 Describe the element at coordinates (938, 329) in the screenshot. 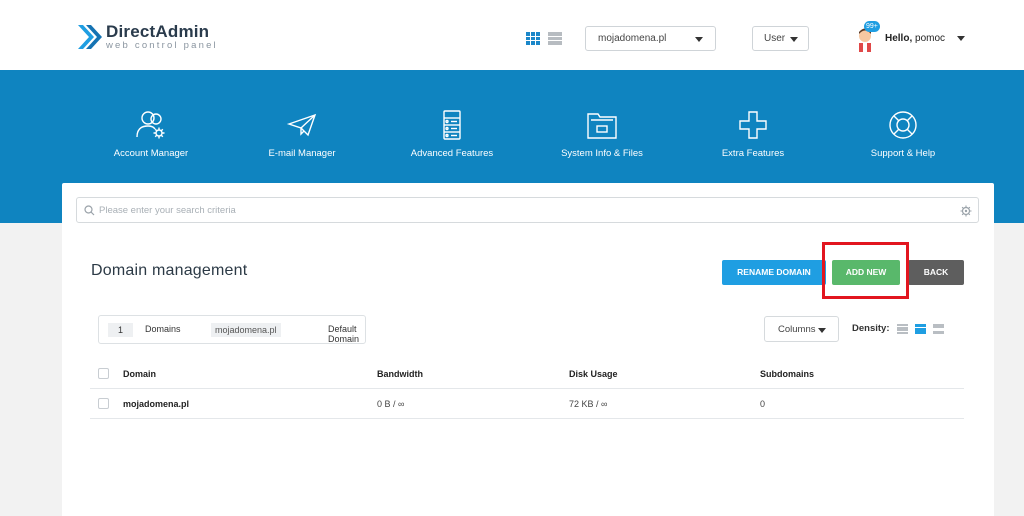

I see `density-comfortable-icon` at that location.